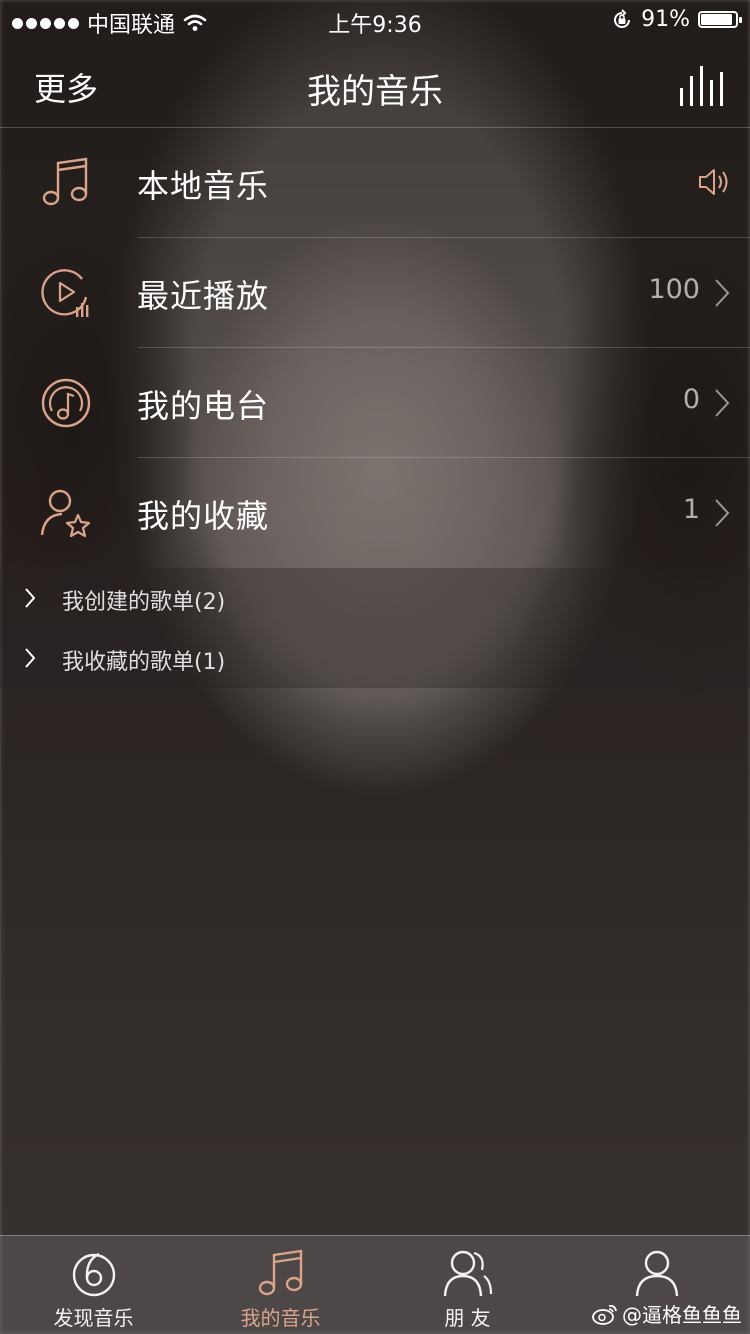 The height and width of the screenshot is (1334, 750). What do you see at coordinates (144, 602) in the screenshot?
I see `created-playlists-label: 我创建的歌单(2)` at bounding box center [144, 602].